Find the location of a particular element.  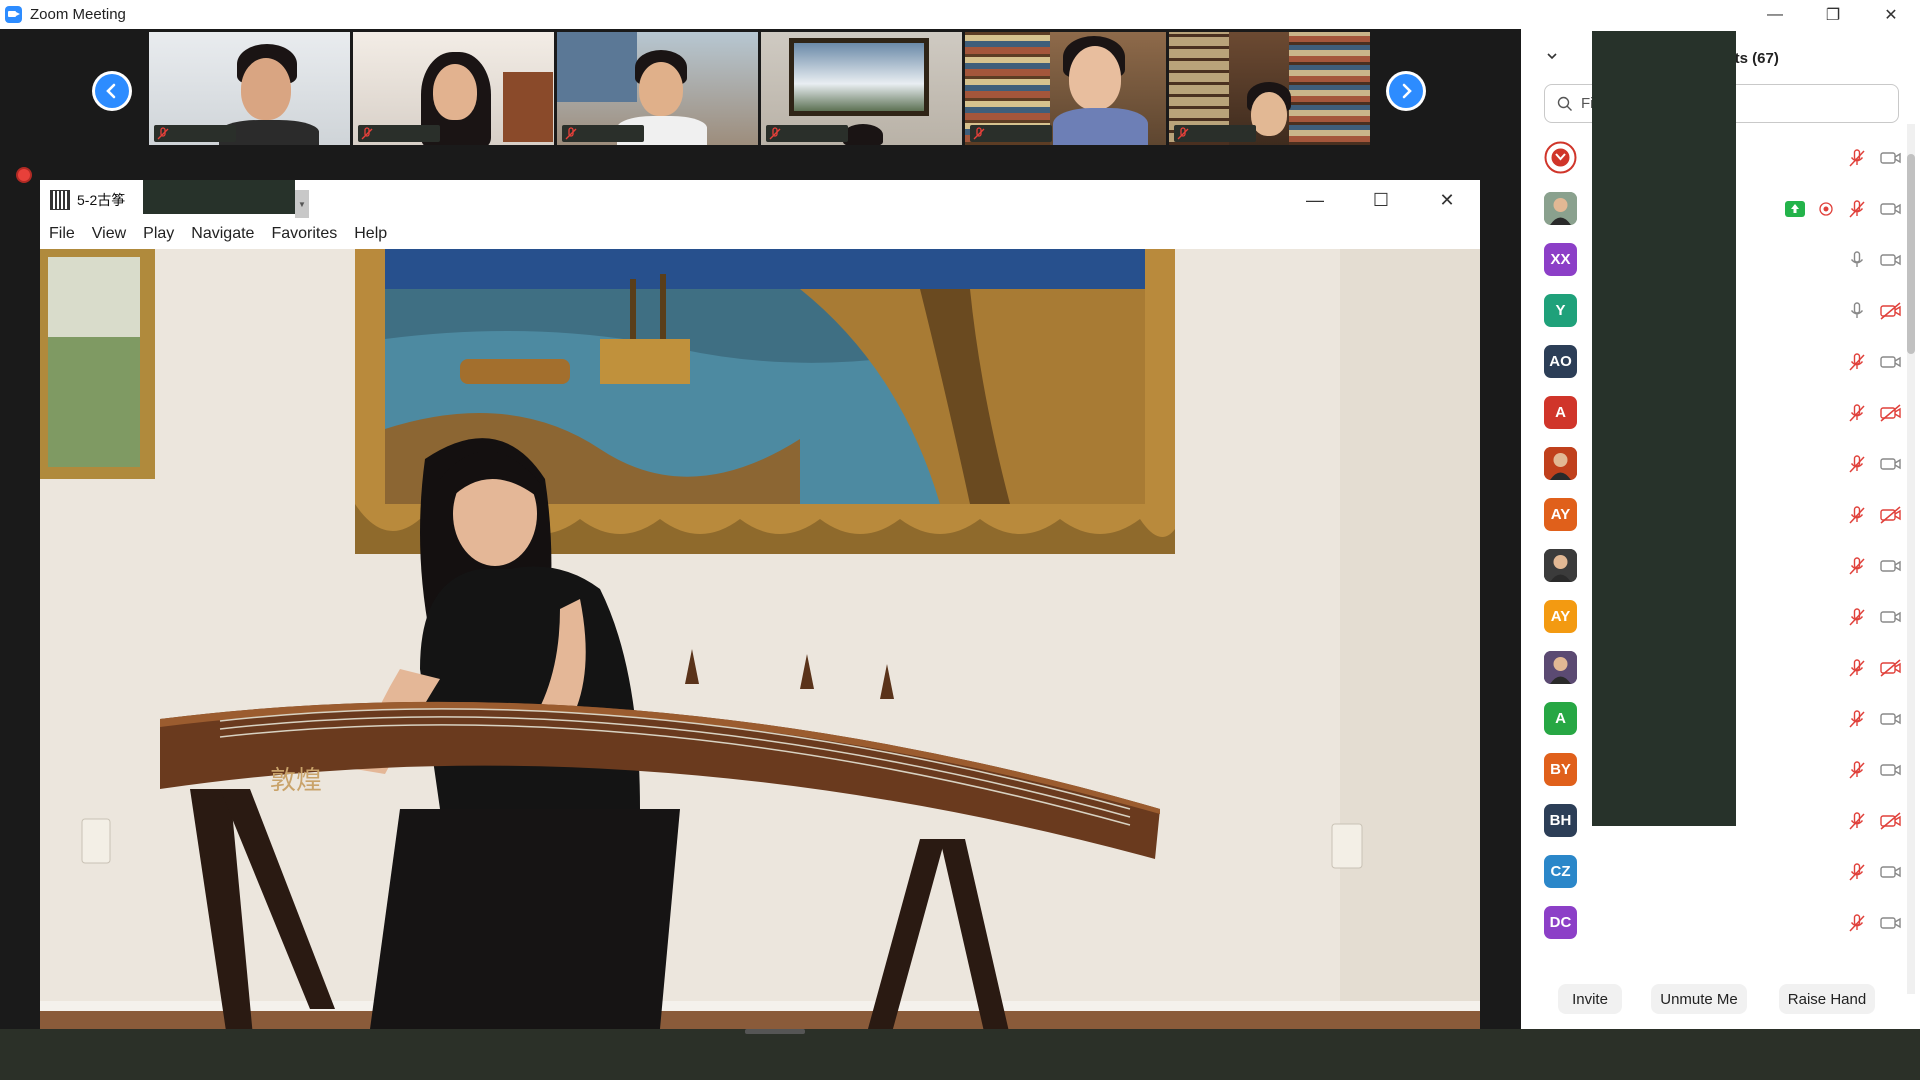

gallery-next-button is located at coordinates (1406, 91).